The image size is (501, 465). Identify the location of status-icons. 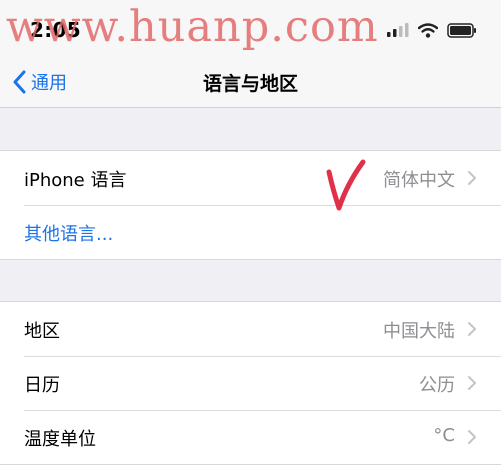
(432, 30).